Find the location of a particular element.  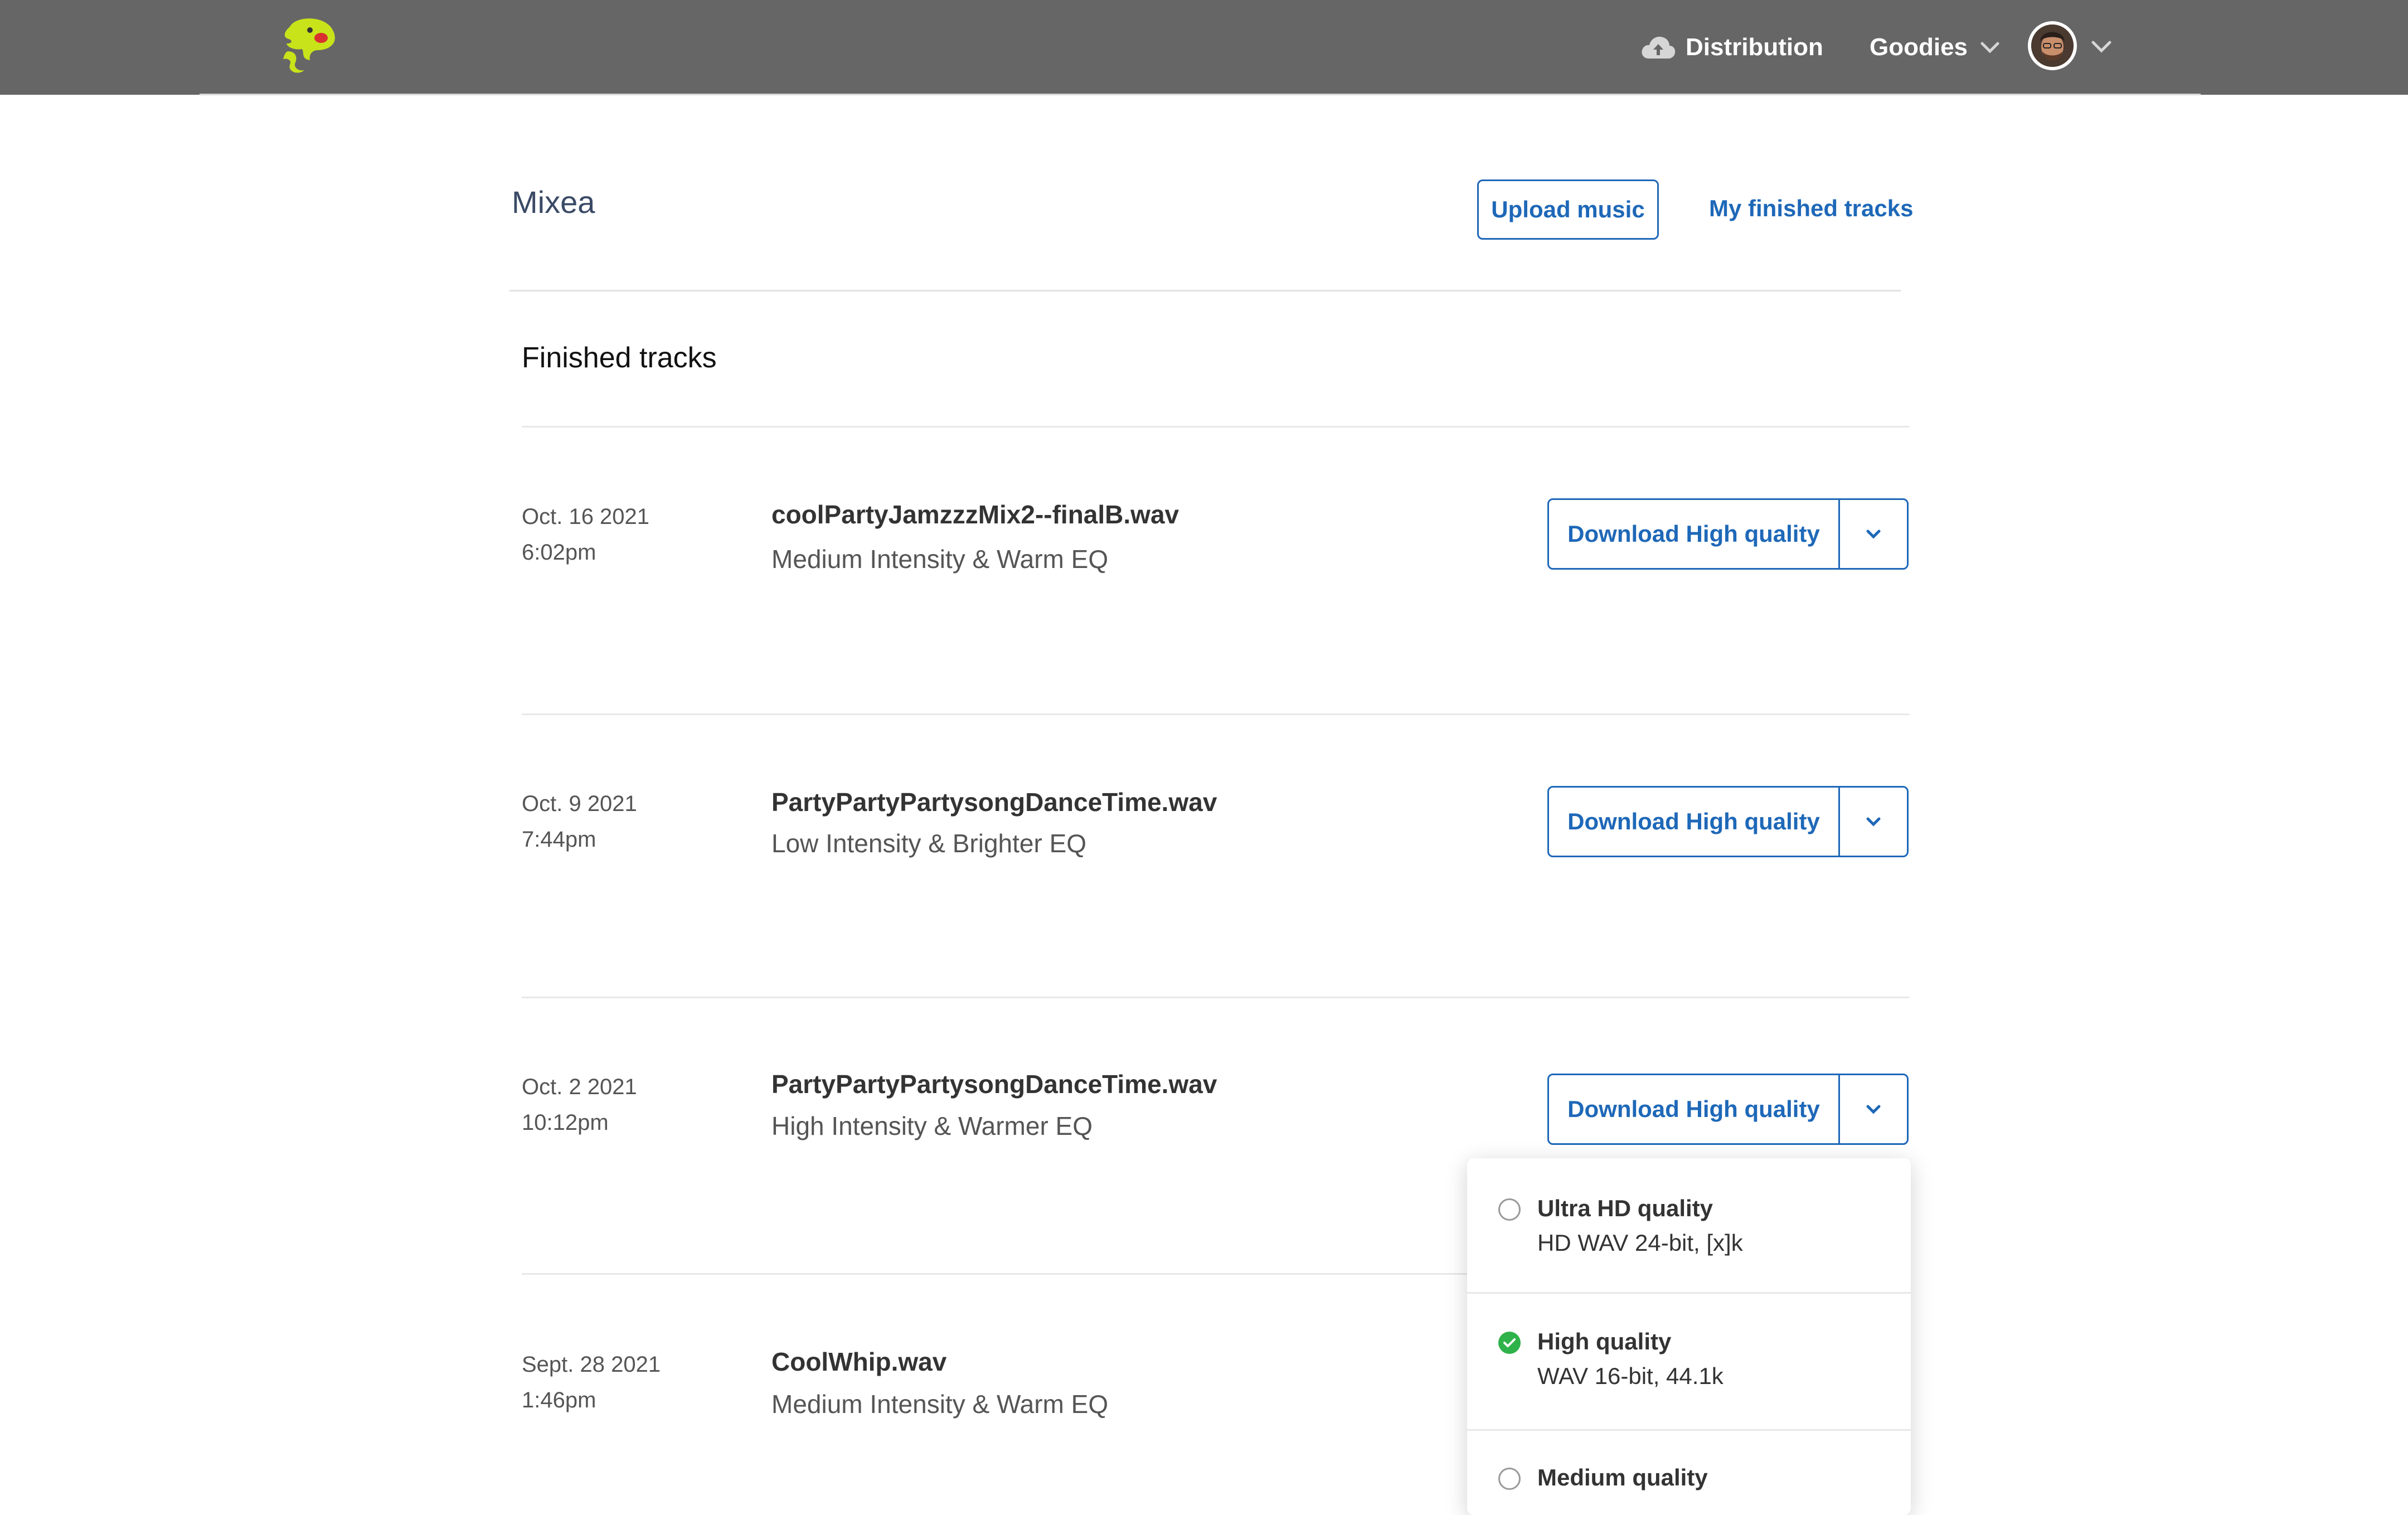

quality-option-high: High quality WAV 16-bit, 44.1k is located at coordinates (1689, 1361).